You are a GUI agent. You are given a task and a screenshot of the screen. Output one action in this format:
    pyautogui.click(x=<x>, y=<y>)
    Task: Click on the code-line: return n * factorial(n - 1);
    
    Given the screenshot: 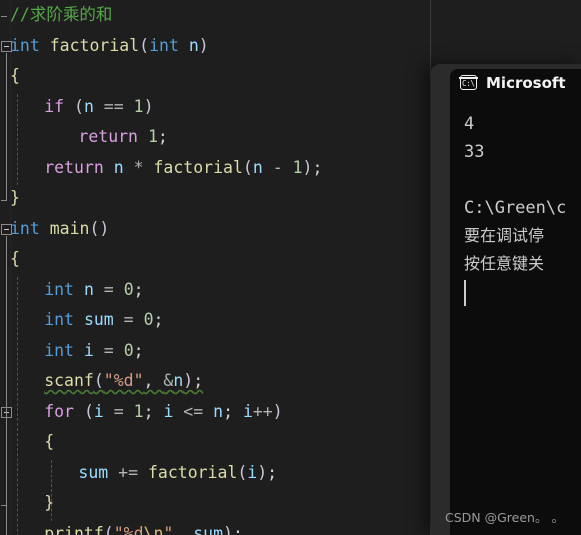 What is the action you would take?
    pyautogui.click(x=215, y=168)
    